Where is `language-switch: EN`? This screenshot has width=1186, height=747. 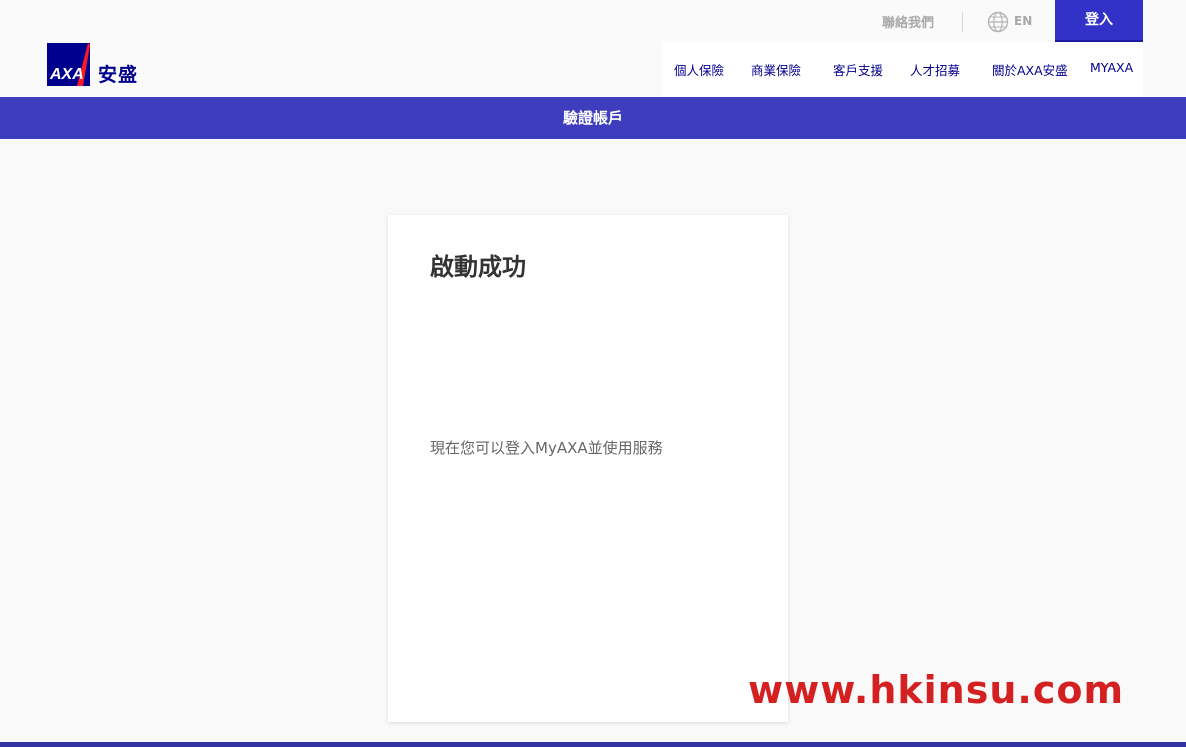
language-switch: EN is located at coordinates (1023, 21).